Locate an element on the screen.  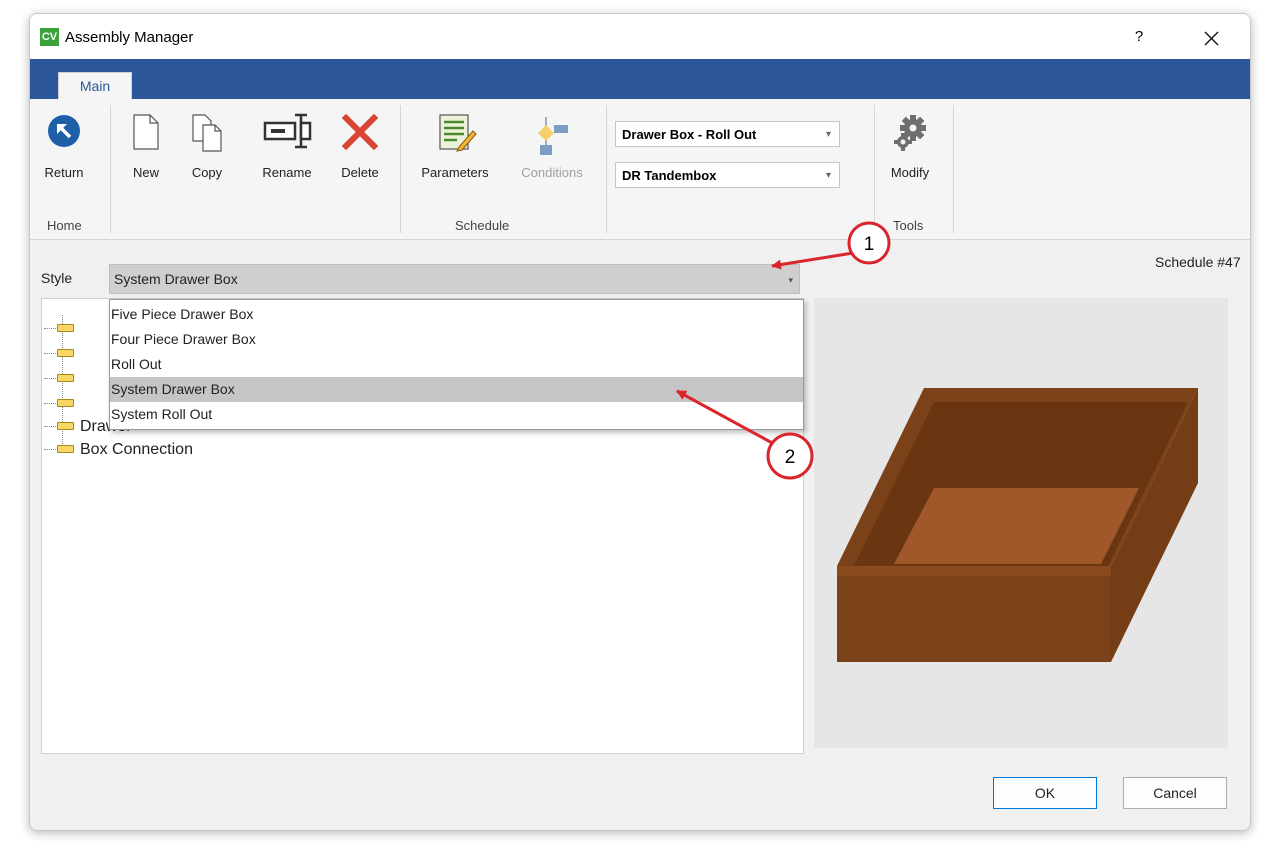
callout-1-arrow is located at coordinates (812, 260).